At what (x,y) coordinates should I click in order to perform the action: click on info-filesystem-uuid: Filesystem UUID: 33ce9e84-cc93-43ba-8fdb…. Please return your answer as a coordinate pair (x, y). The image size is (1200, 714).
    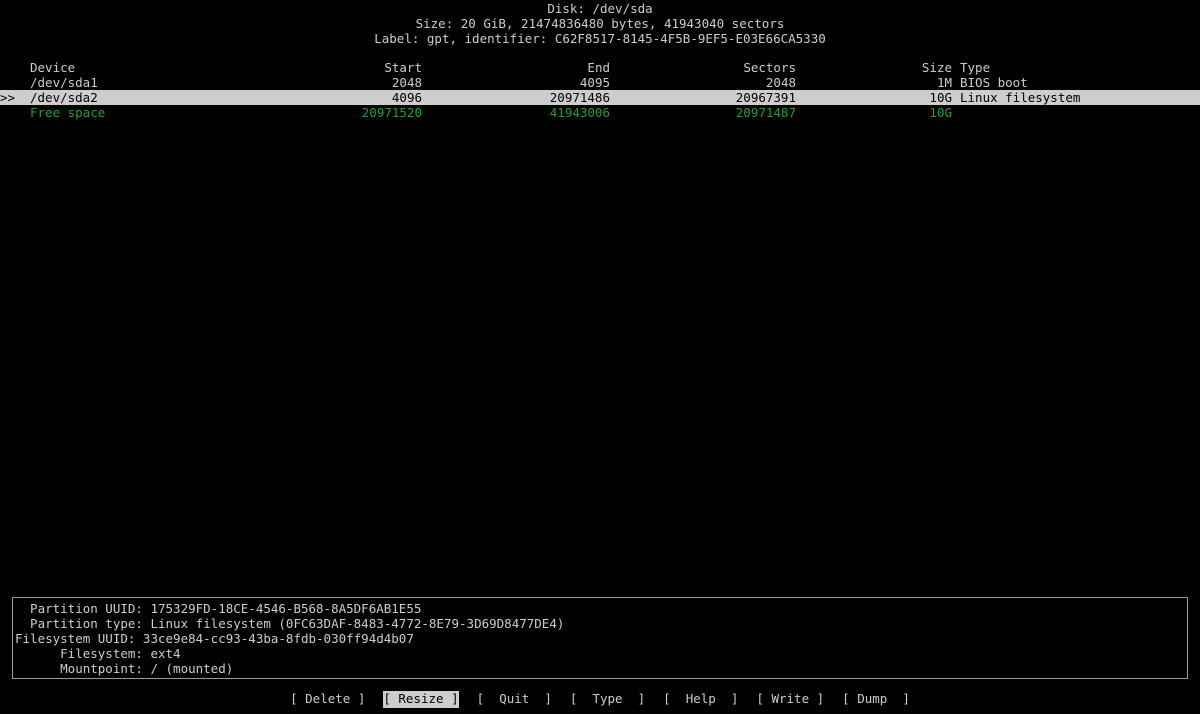
    Looking at the image, I should click on (214, 638).